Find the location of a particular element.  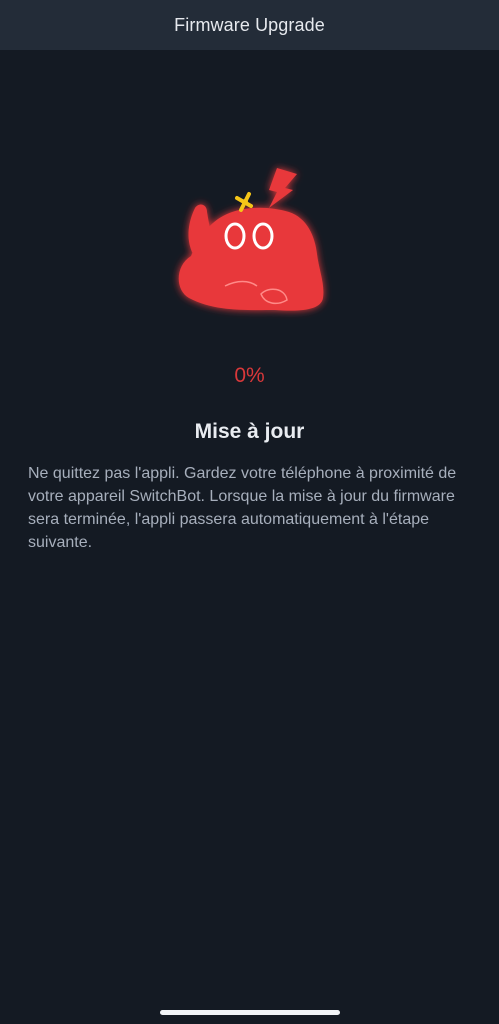

navigation-bar: Firmware Upgrade is located at coordinates (249, 25).